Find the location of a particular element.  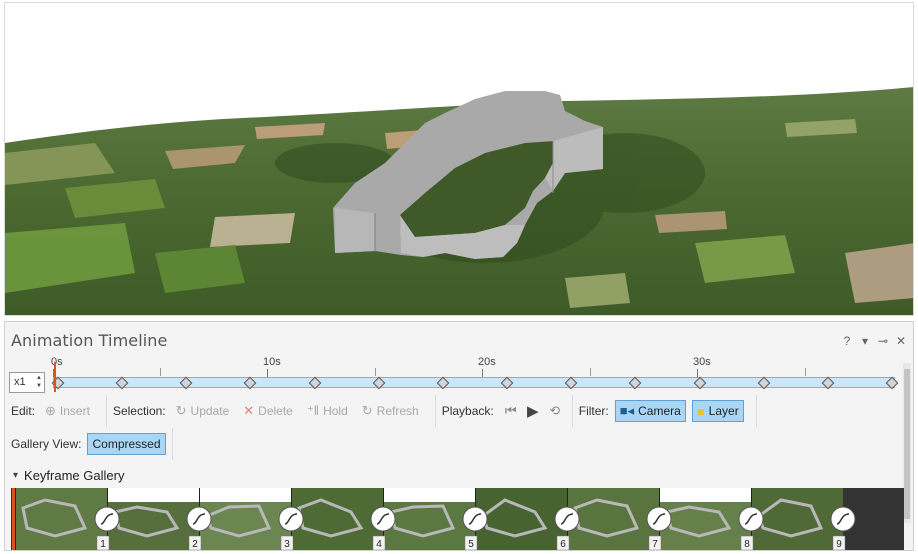

delete-button: ✕ Delete is located at coordinates (268, 411).